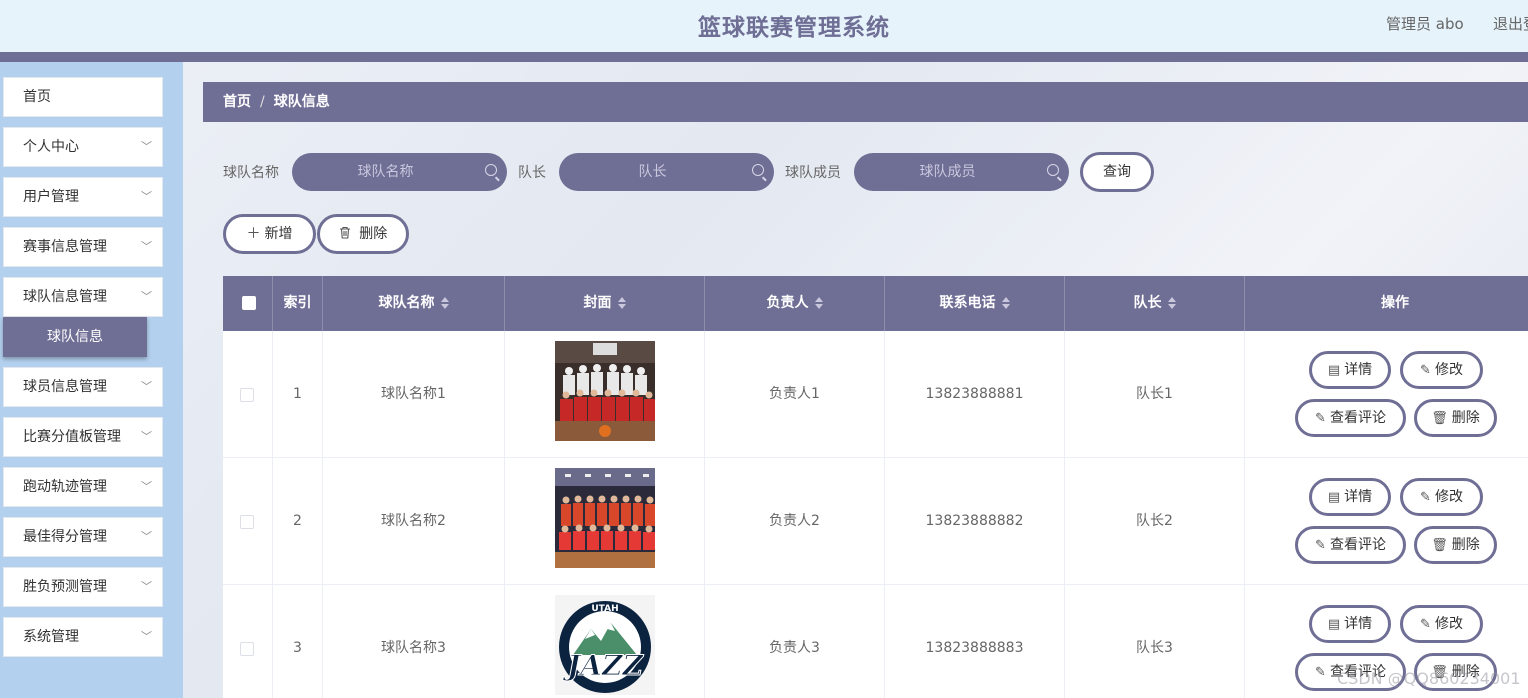  Describe the element at coordinates (795, 521) in the screenshot. I see `manager-cell: 负责人2` at that location.